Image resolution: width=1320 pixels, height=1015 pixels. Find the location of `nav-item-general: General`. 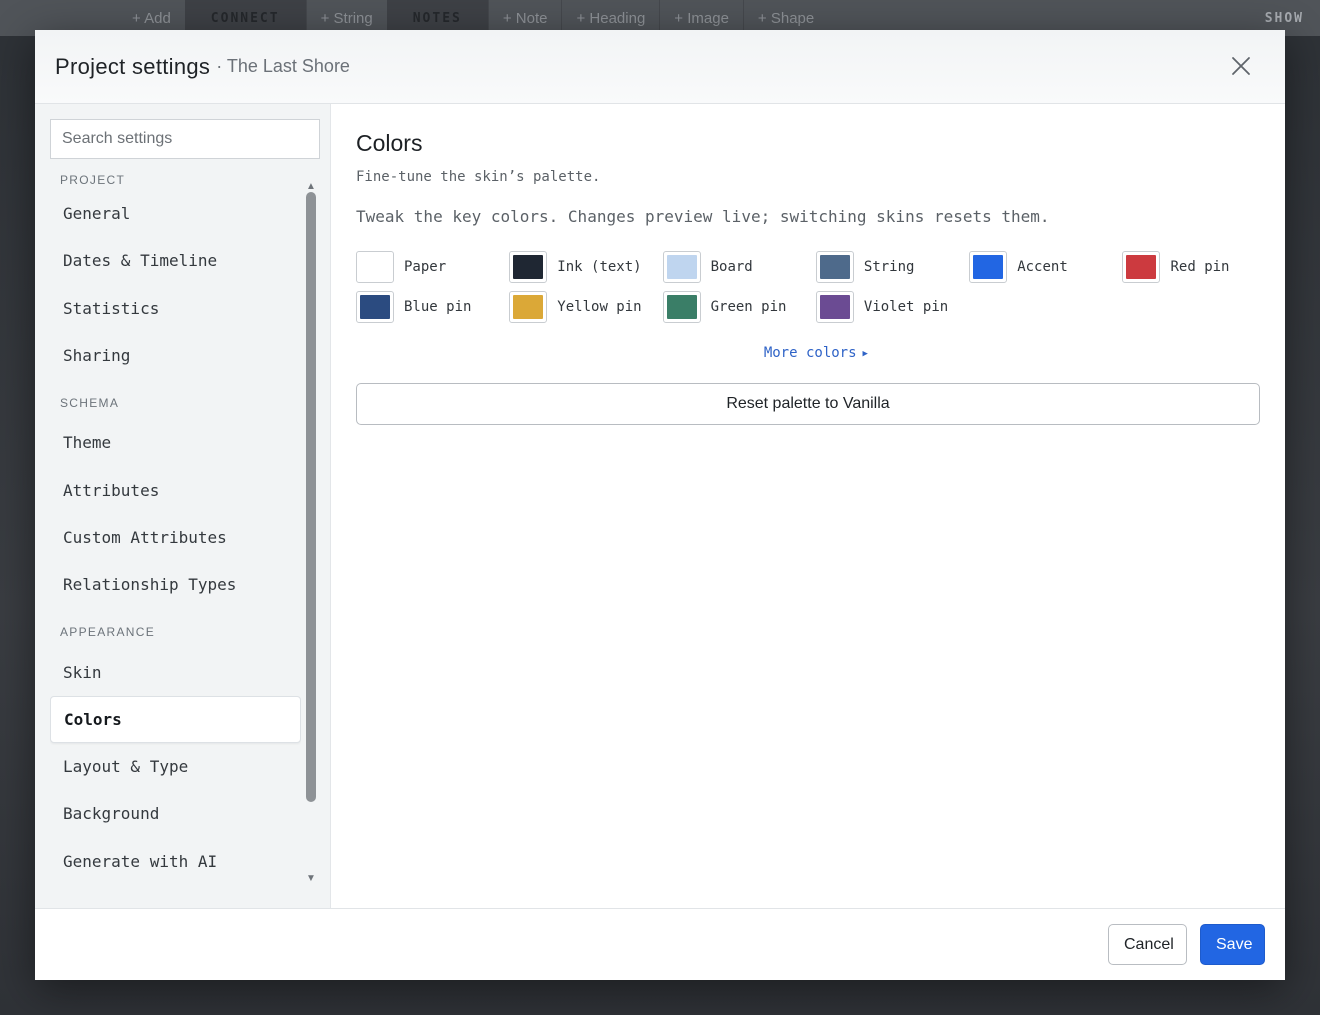

nav-item-general: General is located at coordinates (175, 213).